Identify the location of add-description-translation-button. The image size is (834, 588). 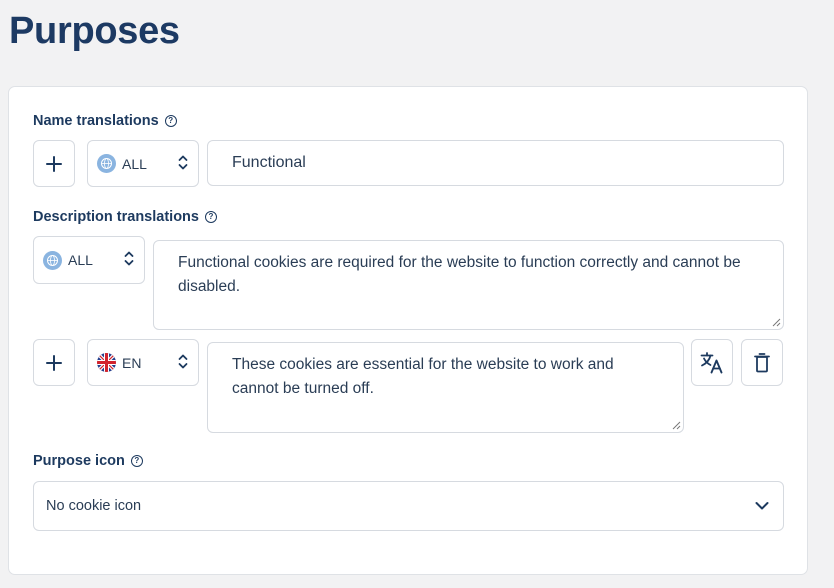
(54, 362).